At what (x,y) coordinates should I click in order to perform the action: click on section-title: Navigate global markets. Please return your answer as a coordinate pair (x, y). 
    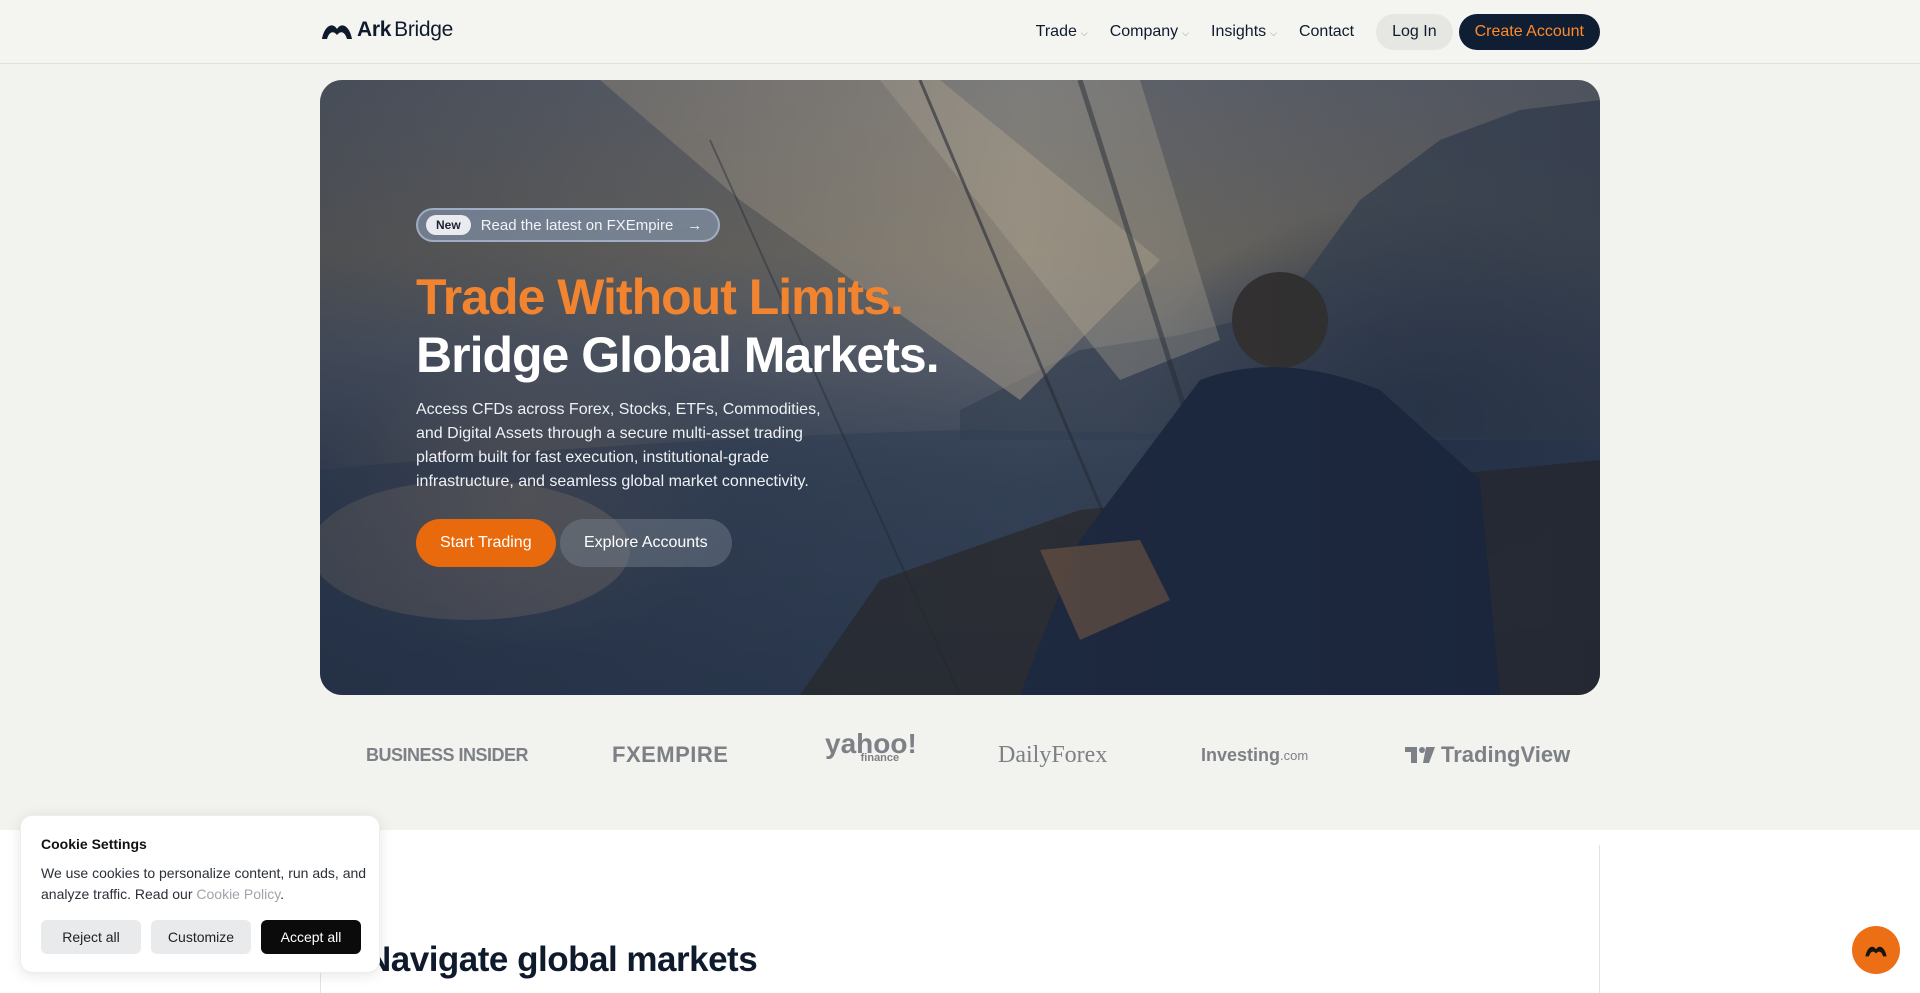
    Looking at the image, I should click on (562, 959).